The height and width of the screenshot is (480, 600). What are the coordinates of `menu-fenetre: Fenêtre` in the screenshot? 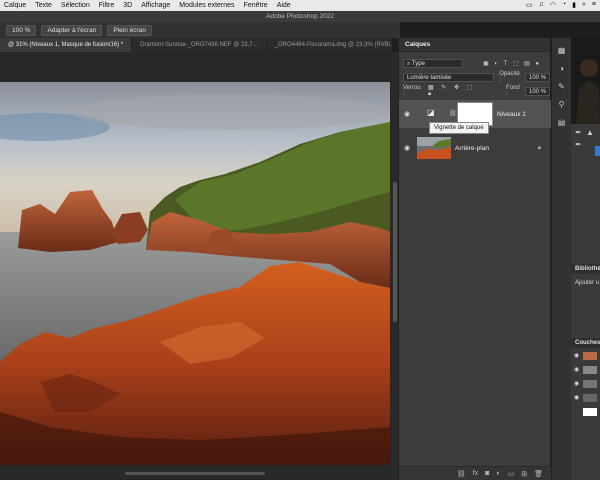 It's located at (256, 5).